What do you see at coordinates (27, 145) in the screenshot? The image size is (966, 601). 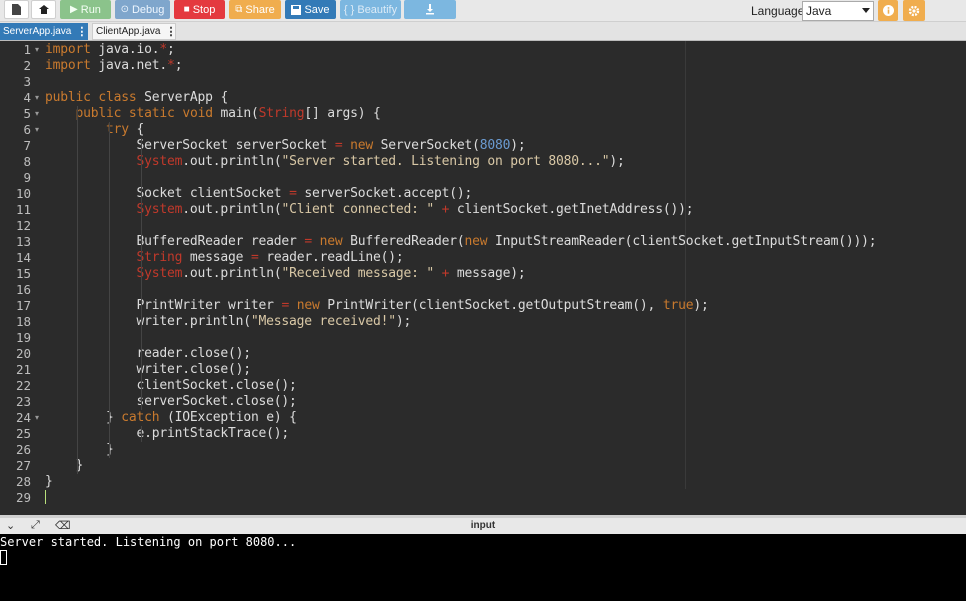 I see `line-number: 7` at bounding box center [27, 145].